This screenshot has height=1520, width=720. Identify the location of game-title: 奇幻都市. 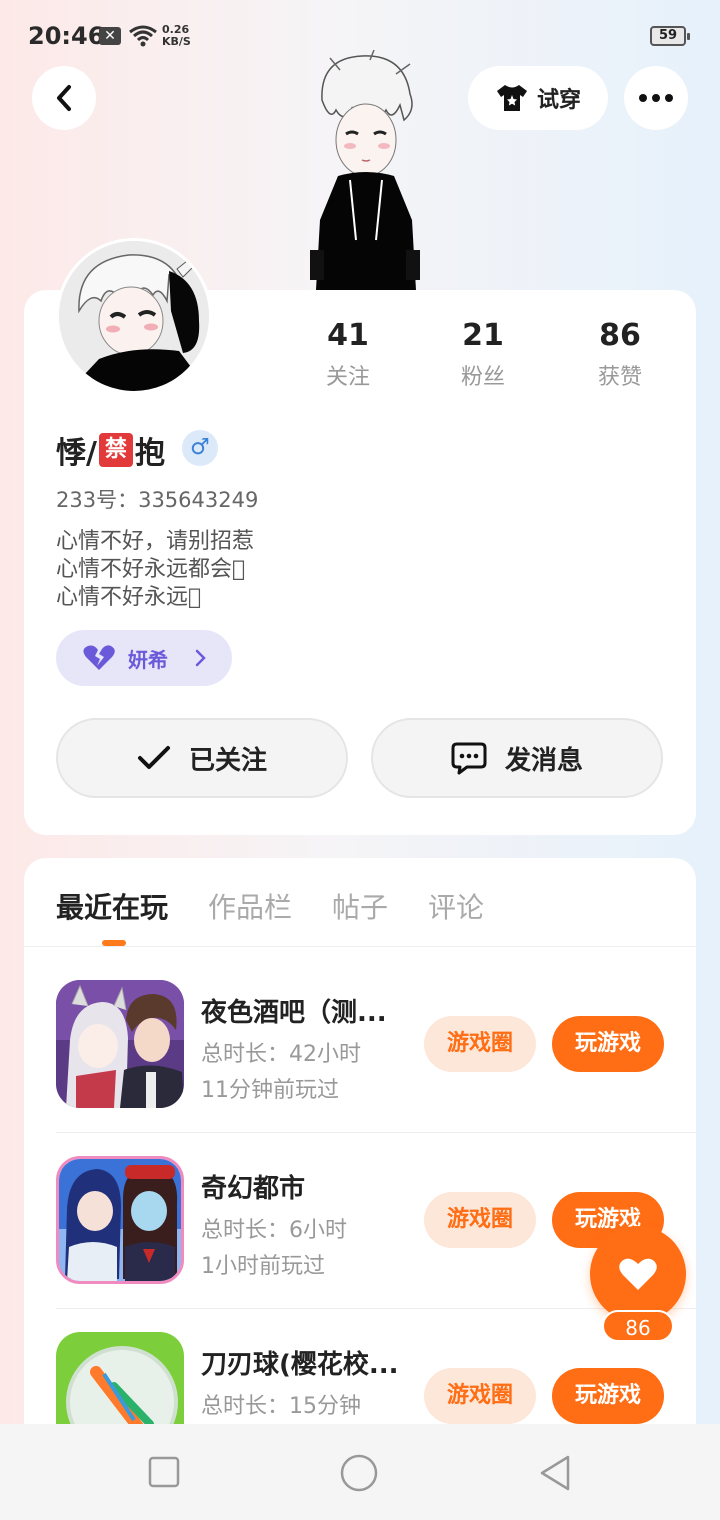
(253, 1186).